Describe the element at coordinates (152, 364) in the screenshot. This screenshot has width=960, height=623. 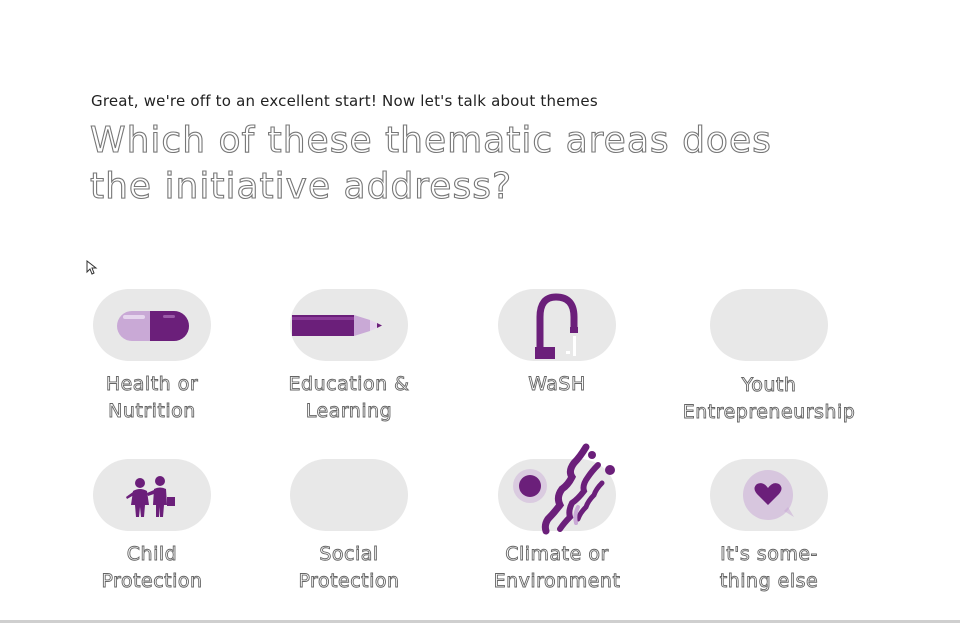
I see `option-health-nutrition: Health or Nutrition` at that location.